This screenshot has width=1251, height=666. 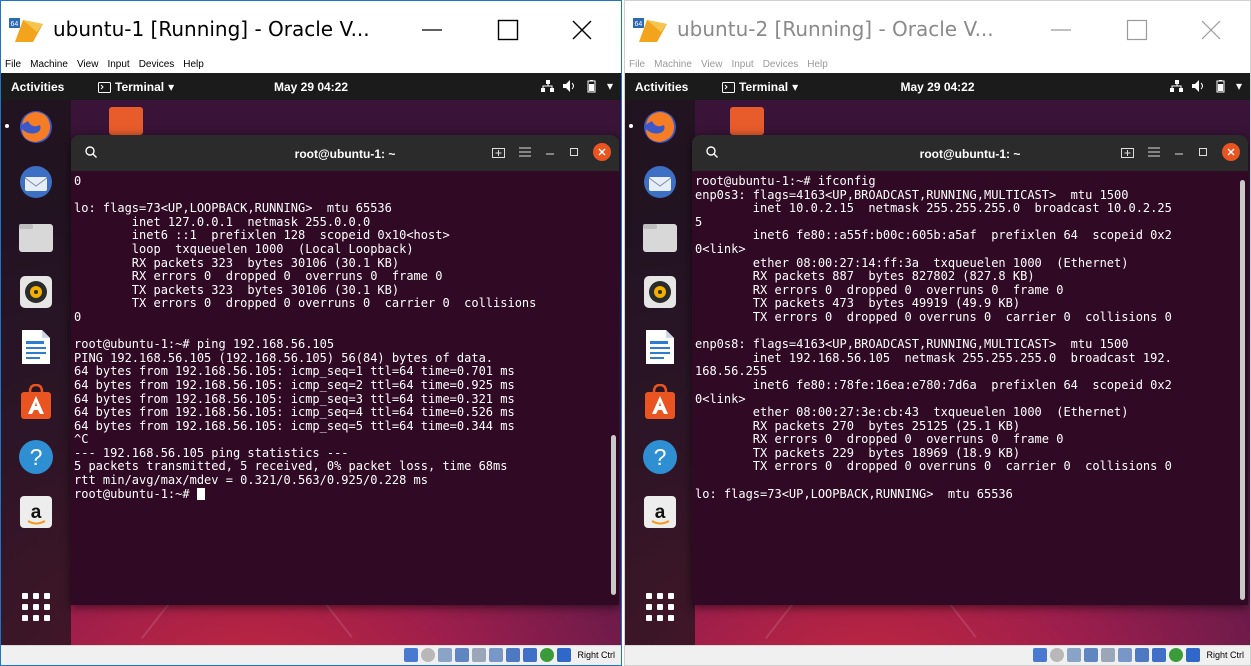 What do you see at coordinates (244, 248) in the screenshot?
I see `terminal-line: loop txqueuelen 1000 (Local Loopback)` at bounding box center [244, 248].